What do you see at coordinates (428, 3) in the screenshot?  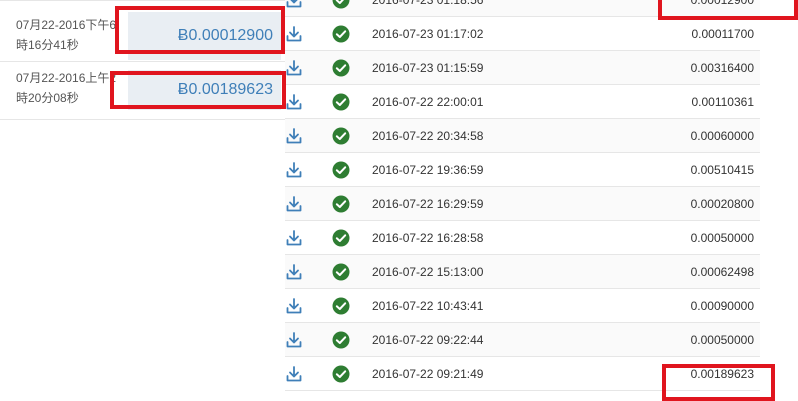 I see `transaction-datetime: 2016-07-23 01:18:56` at bounding box center [428, 3].